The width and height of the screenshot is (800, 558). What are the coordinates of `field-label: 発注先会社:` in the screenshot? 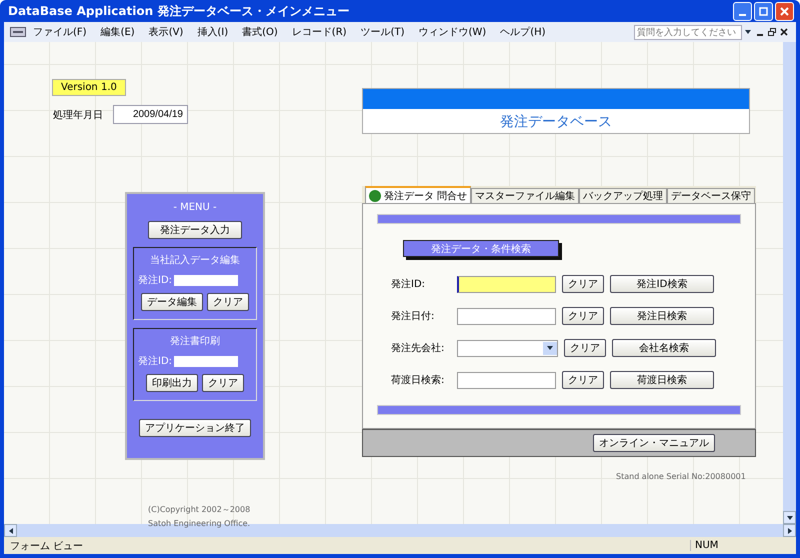 It's located at (418, 348).